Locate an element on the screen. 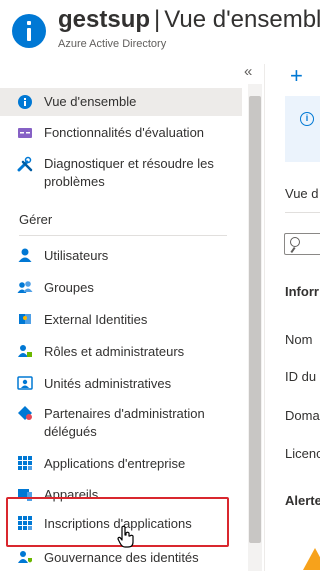  panel-divider is located at coordinates (264, 317).